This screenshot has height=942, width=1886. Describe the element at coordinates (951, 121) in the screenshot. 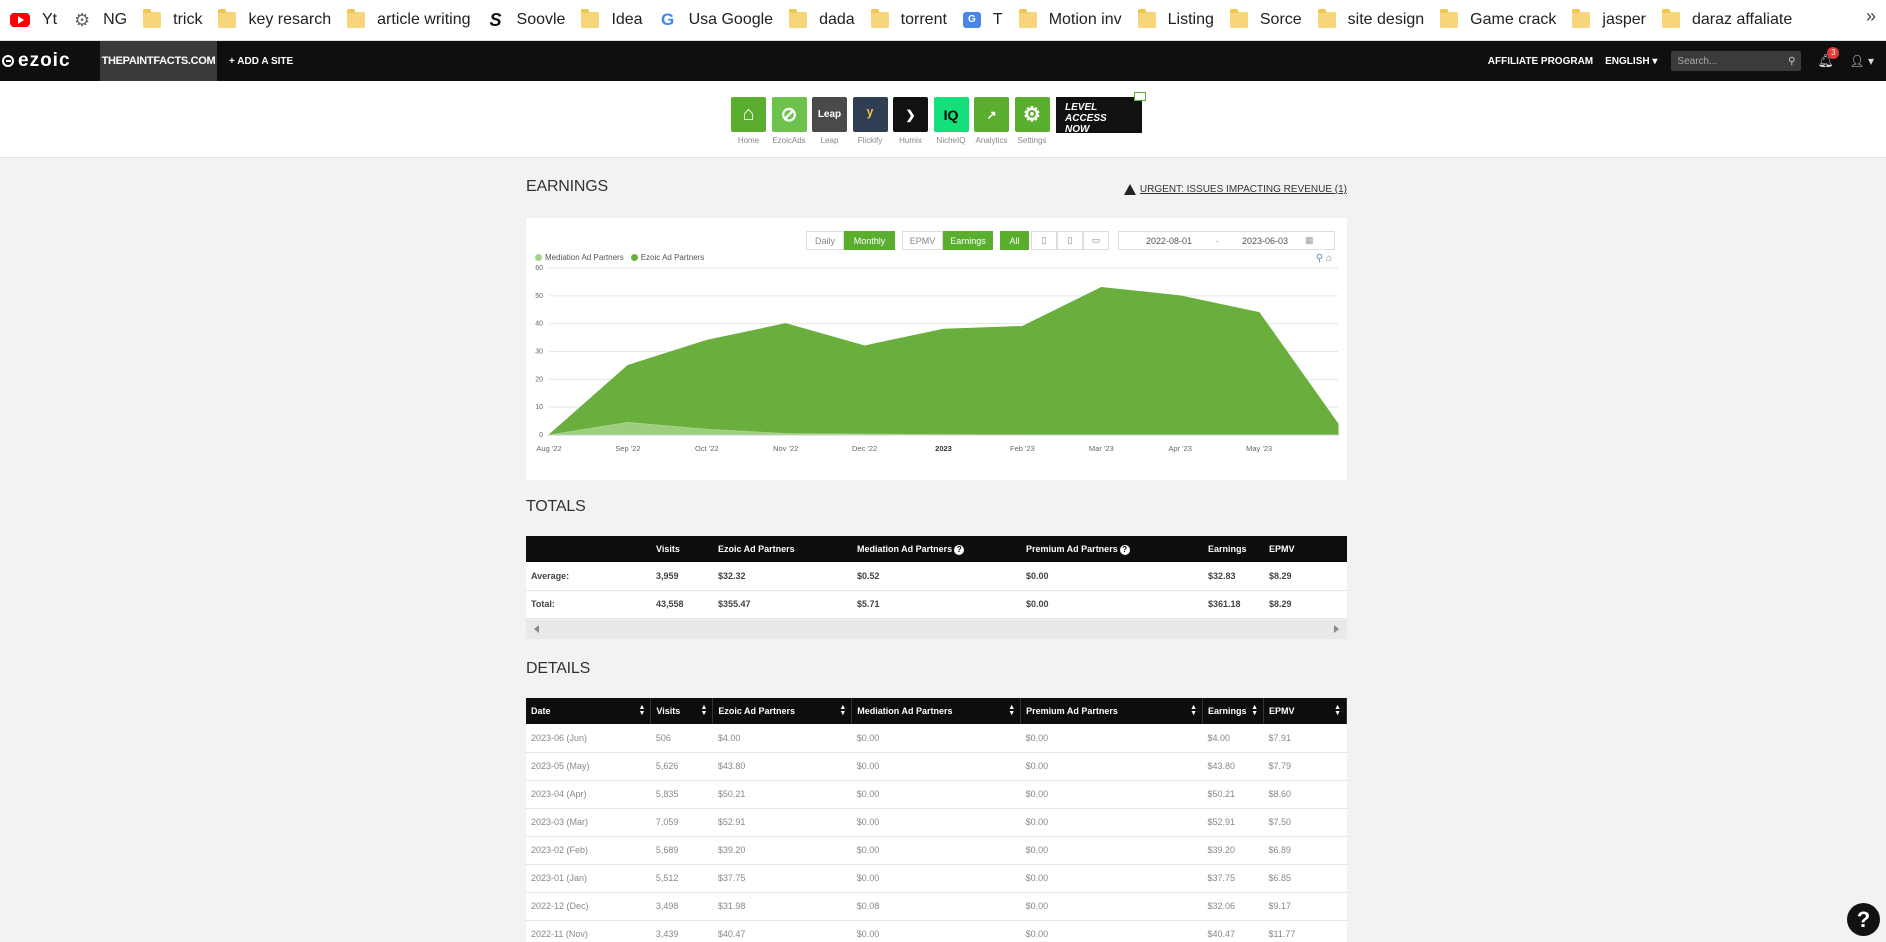

I see `app-nicheiq: IQ NicheIQ` at that location.